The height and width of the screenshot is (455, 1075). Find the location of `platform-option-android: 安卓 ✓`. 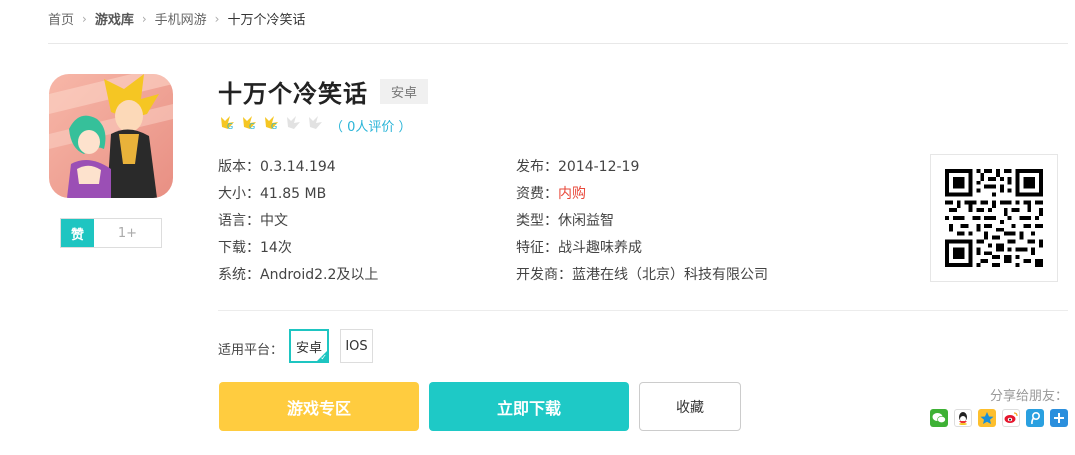

platform-option-android: 安卓 ✓ is located at coordinates (309, 346).